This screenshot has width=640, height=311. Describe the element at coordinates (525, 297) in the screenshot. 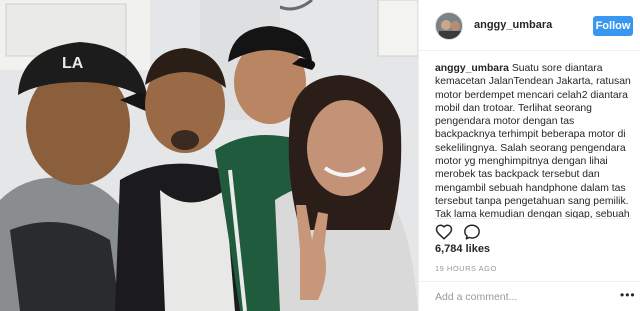

I see `add-comment-input` at that location.